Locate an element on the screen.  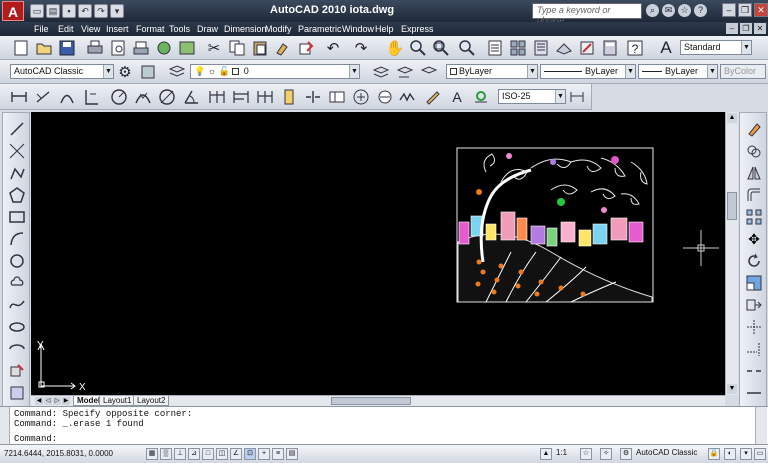
isolate-objects-icon: ◐ is located at coordinates (730, 454).